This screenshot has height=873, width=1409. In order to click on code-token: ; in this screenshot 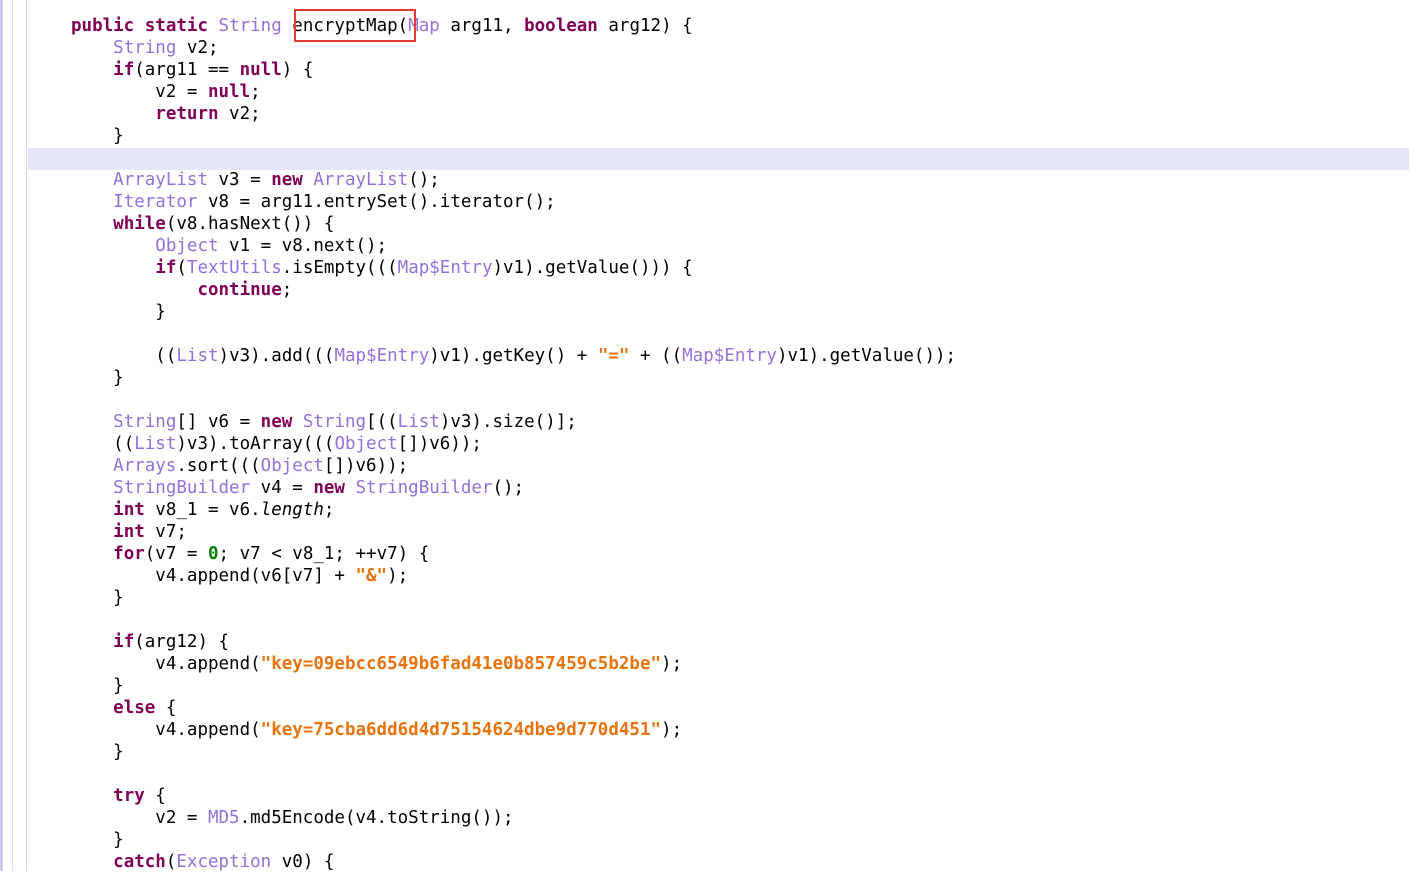, I will do `click(329, 510)`.